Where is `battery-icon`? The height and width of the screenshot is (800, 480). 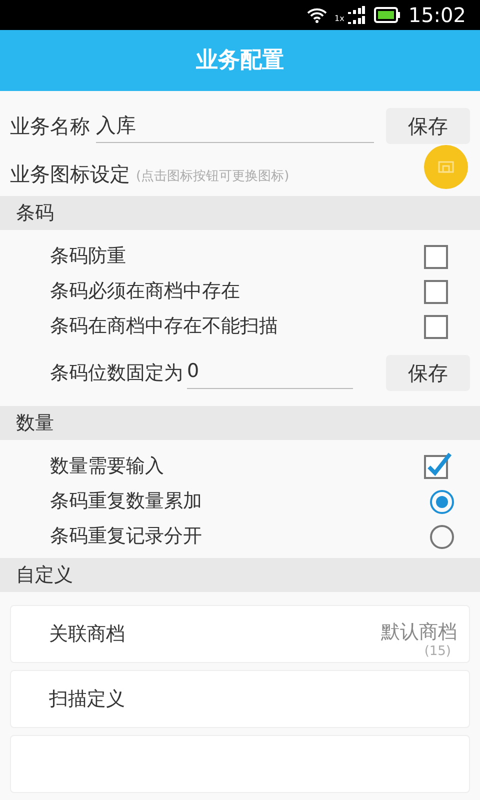 battery-icon is located at coordinates (387, 15).